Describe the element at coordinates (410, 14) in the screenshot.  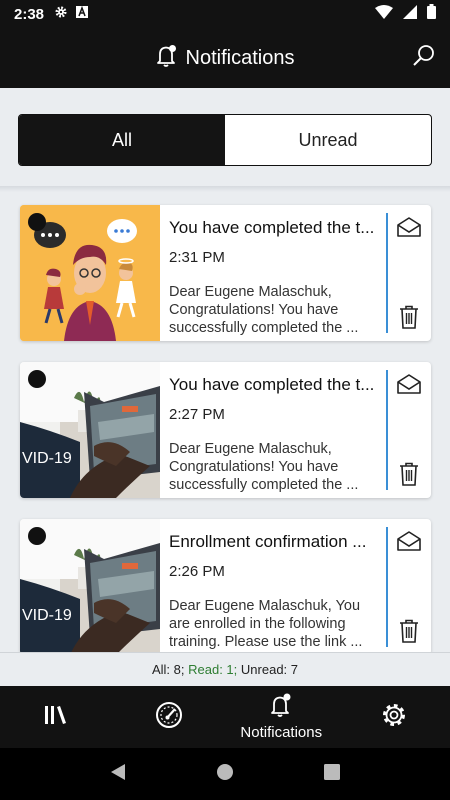
I see `signal-icon` at that location.